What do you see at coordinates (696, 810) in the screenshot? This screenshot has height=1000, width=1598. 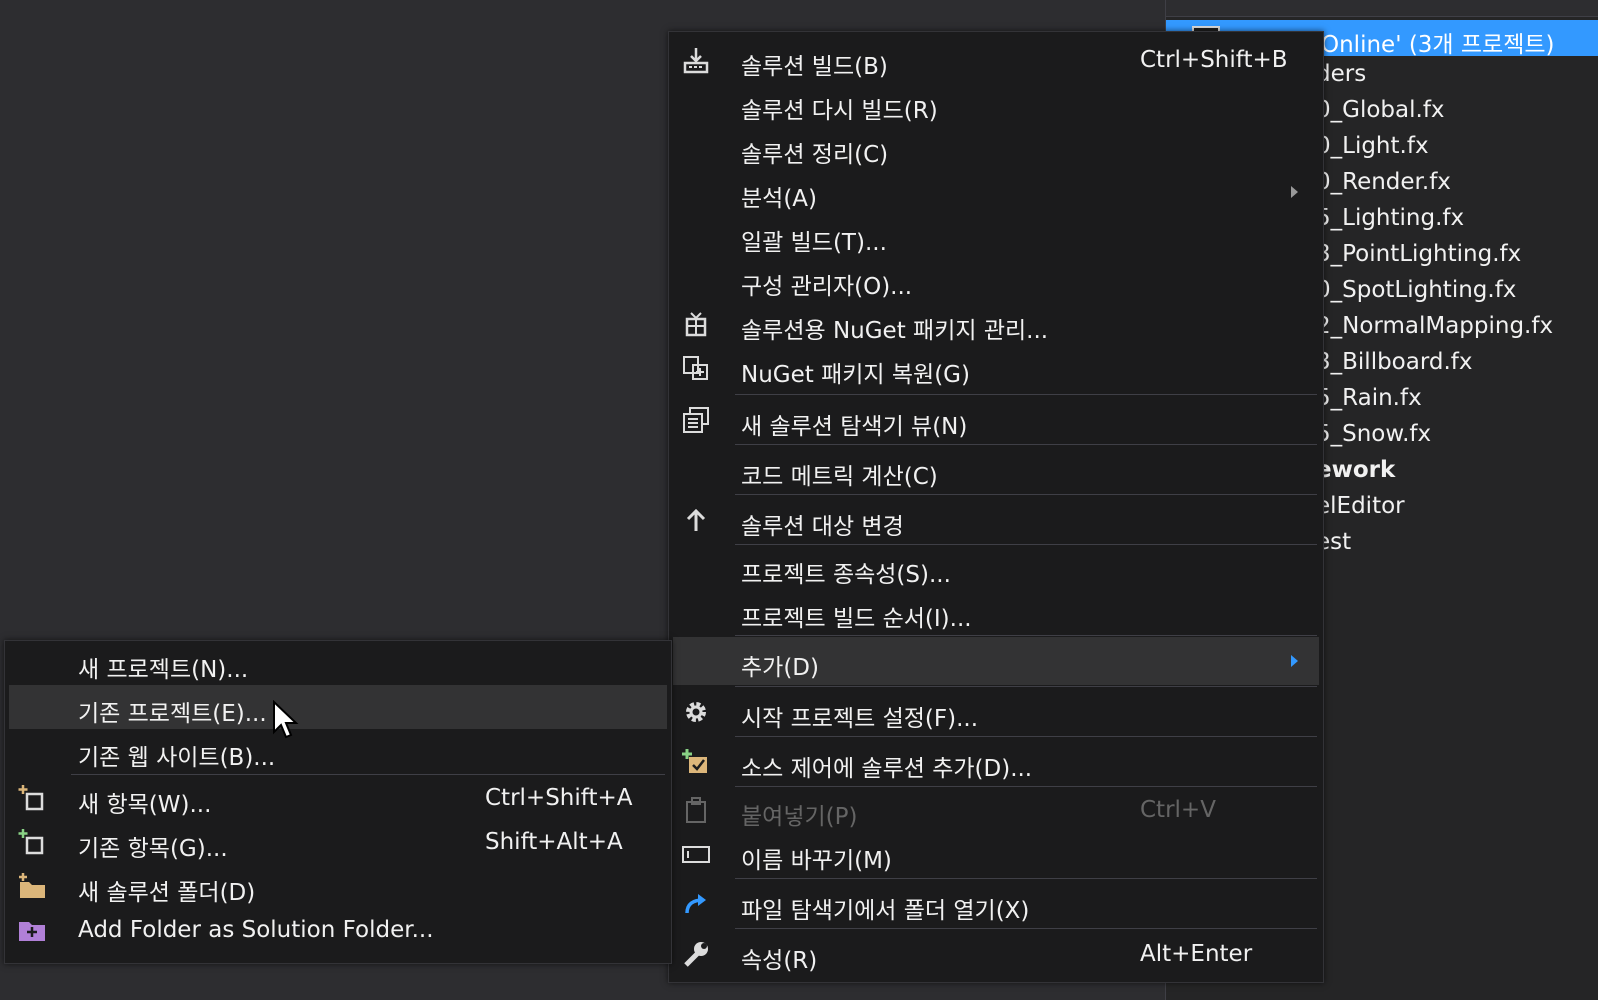 I see `paste-icon` at bounding box center [696, 810].